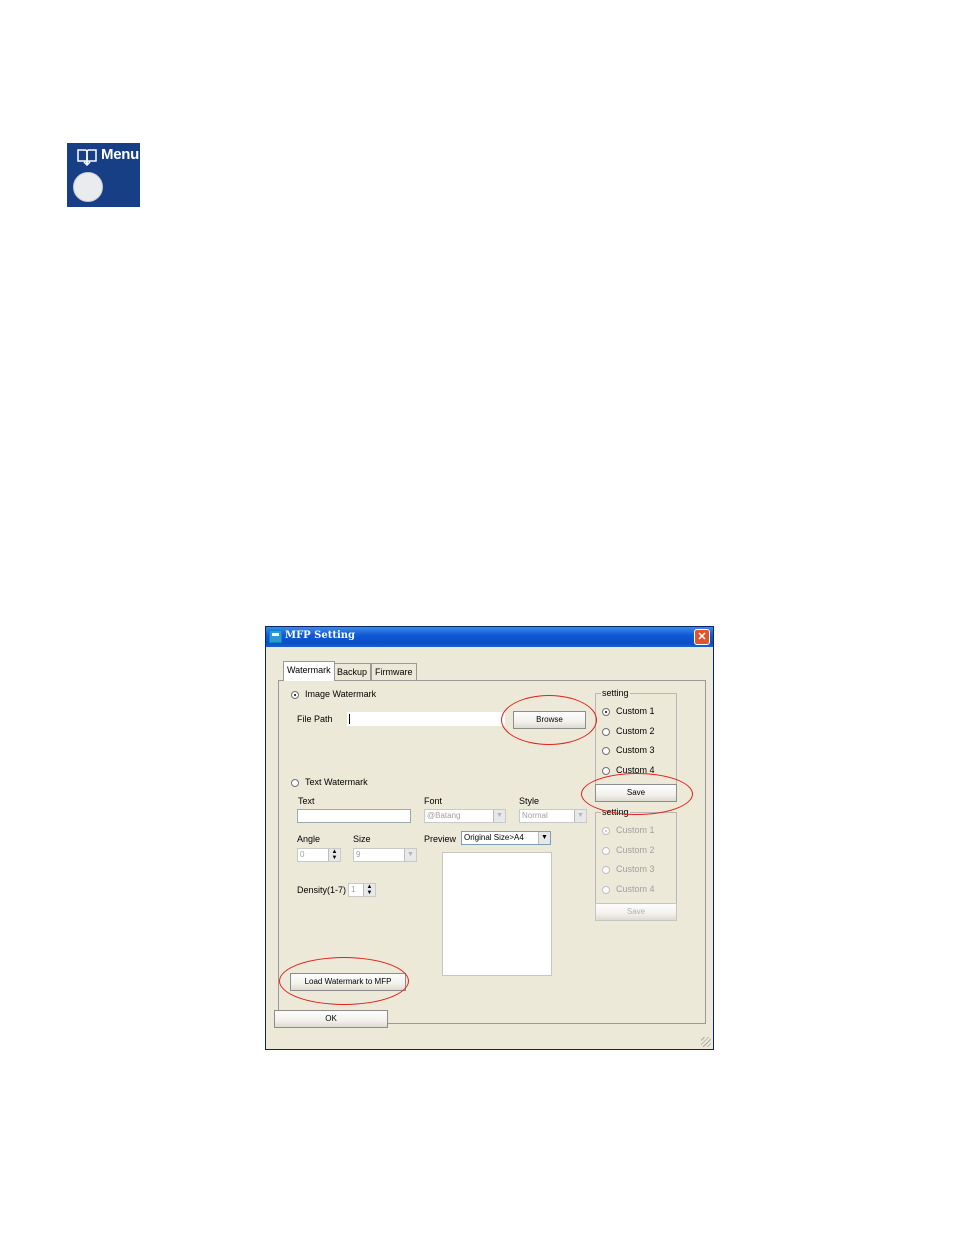 The width and height of the screenshot is (954, 1235). I want to click on custom-1-label: Custom 1, so click(635, 711).